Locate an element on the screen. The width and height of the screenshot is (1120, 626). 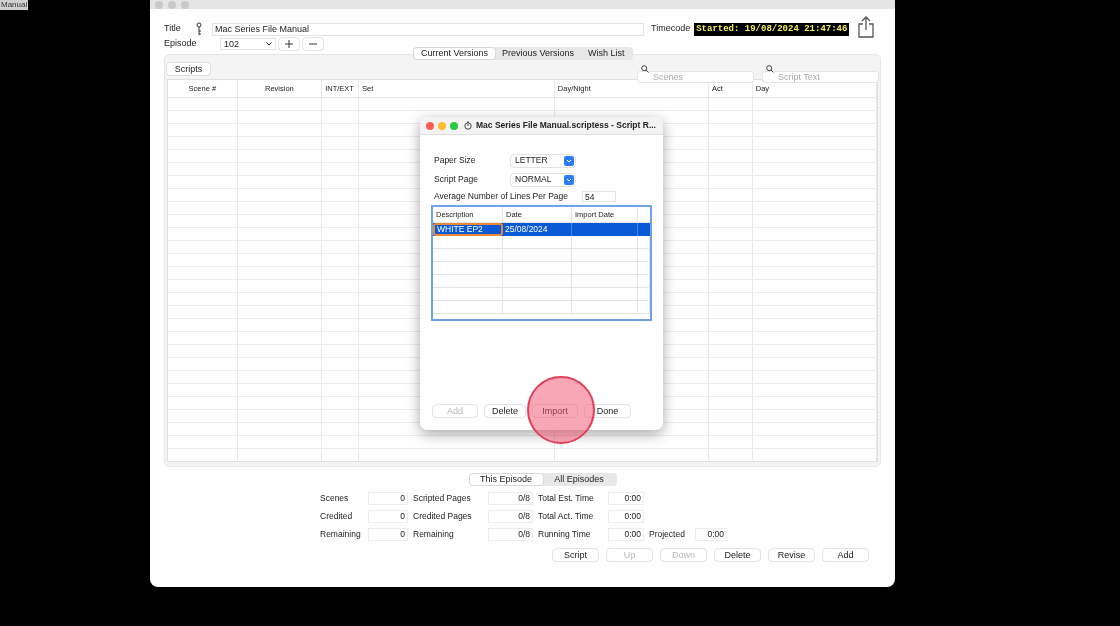
segment-tab: All Episodes is located at coordinates (579, 479).